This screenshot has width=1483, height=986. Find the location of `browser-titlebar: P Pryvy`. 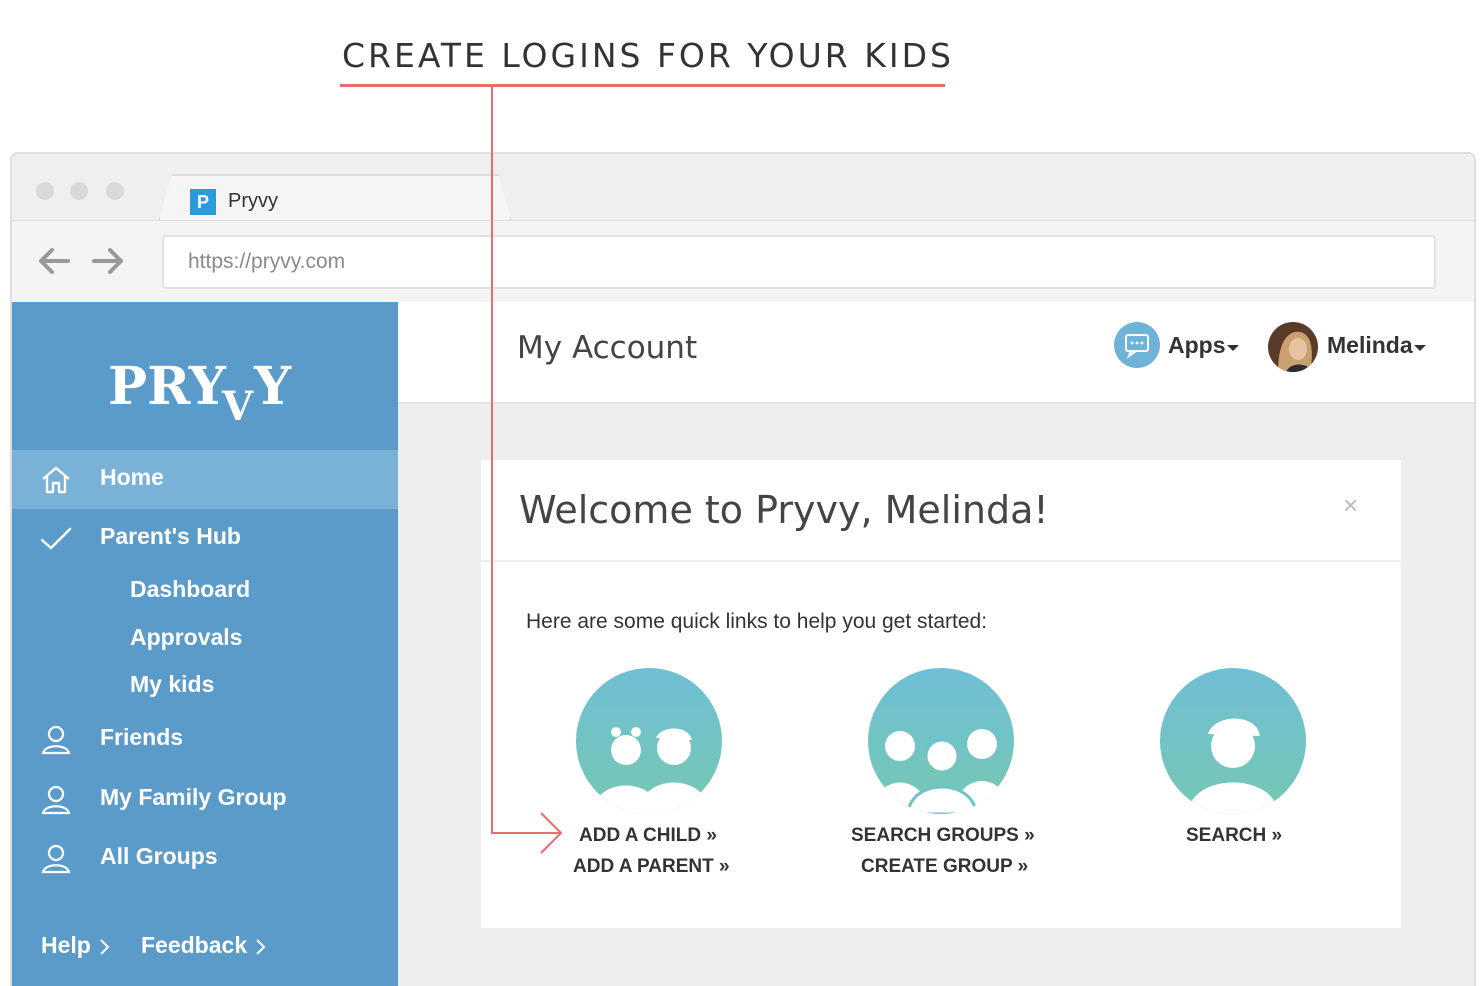

browser-titlebar: P Pryvy is located at coordinates (743, 188).